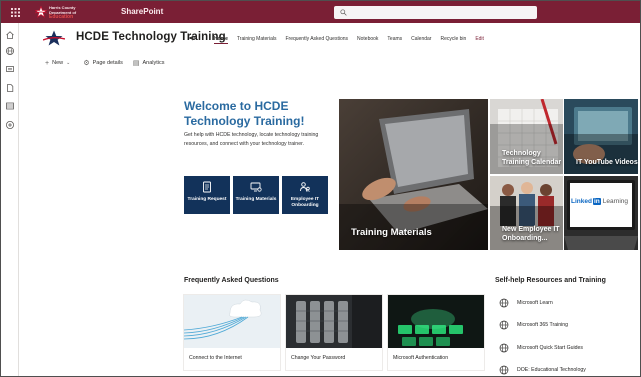  What do you see at coordinates (151, 37) in the screenshot?
I see `site-title: HCDE Technology Training` at bounding box center [151, 37].